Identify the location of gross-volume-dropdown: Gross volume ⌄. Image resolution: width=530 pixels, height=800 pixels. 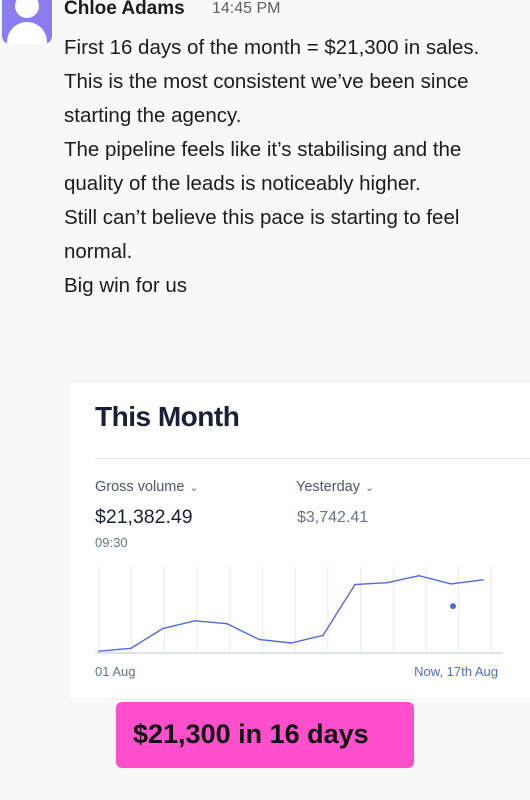
(147, 487).